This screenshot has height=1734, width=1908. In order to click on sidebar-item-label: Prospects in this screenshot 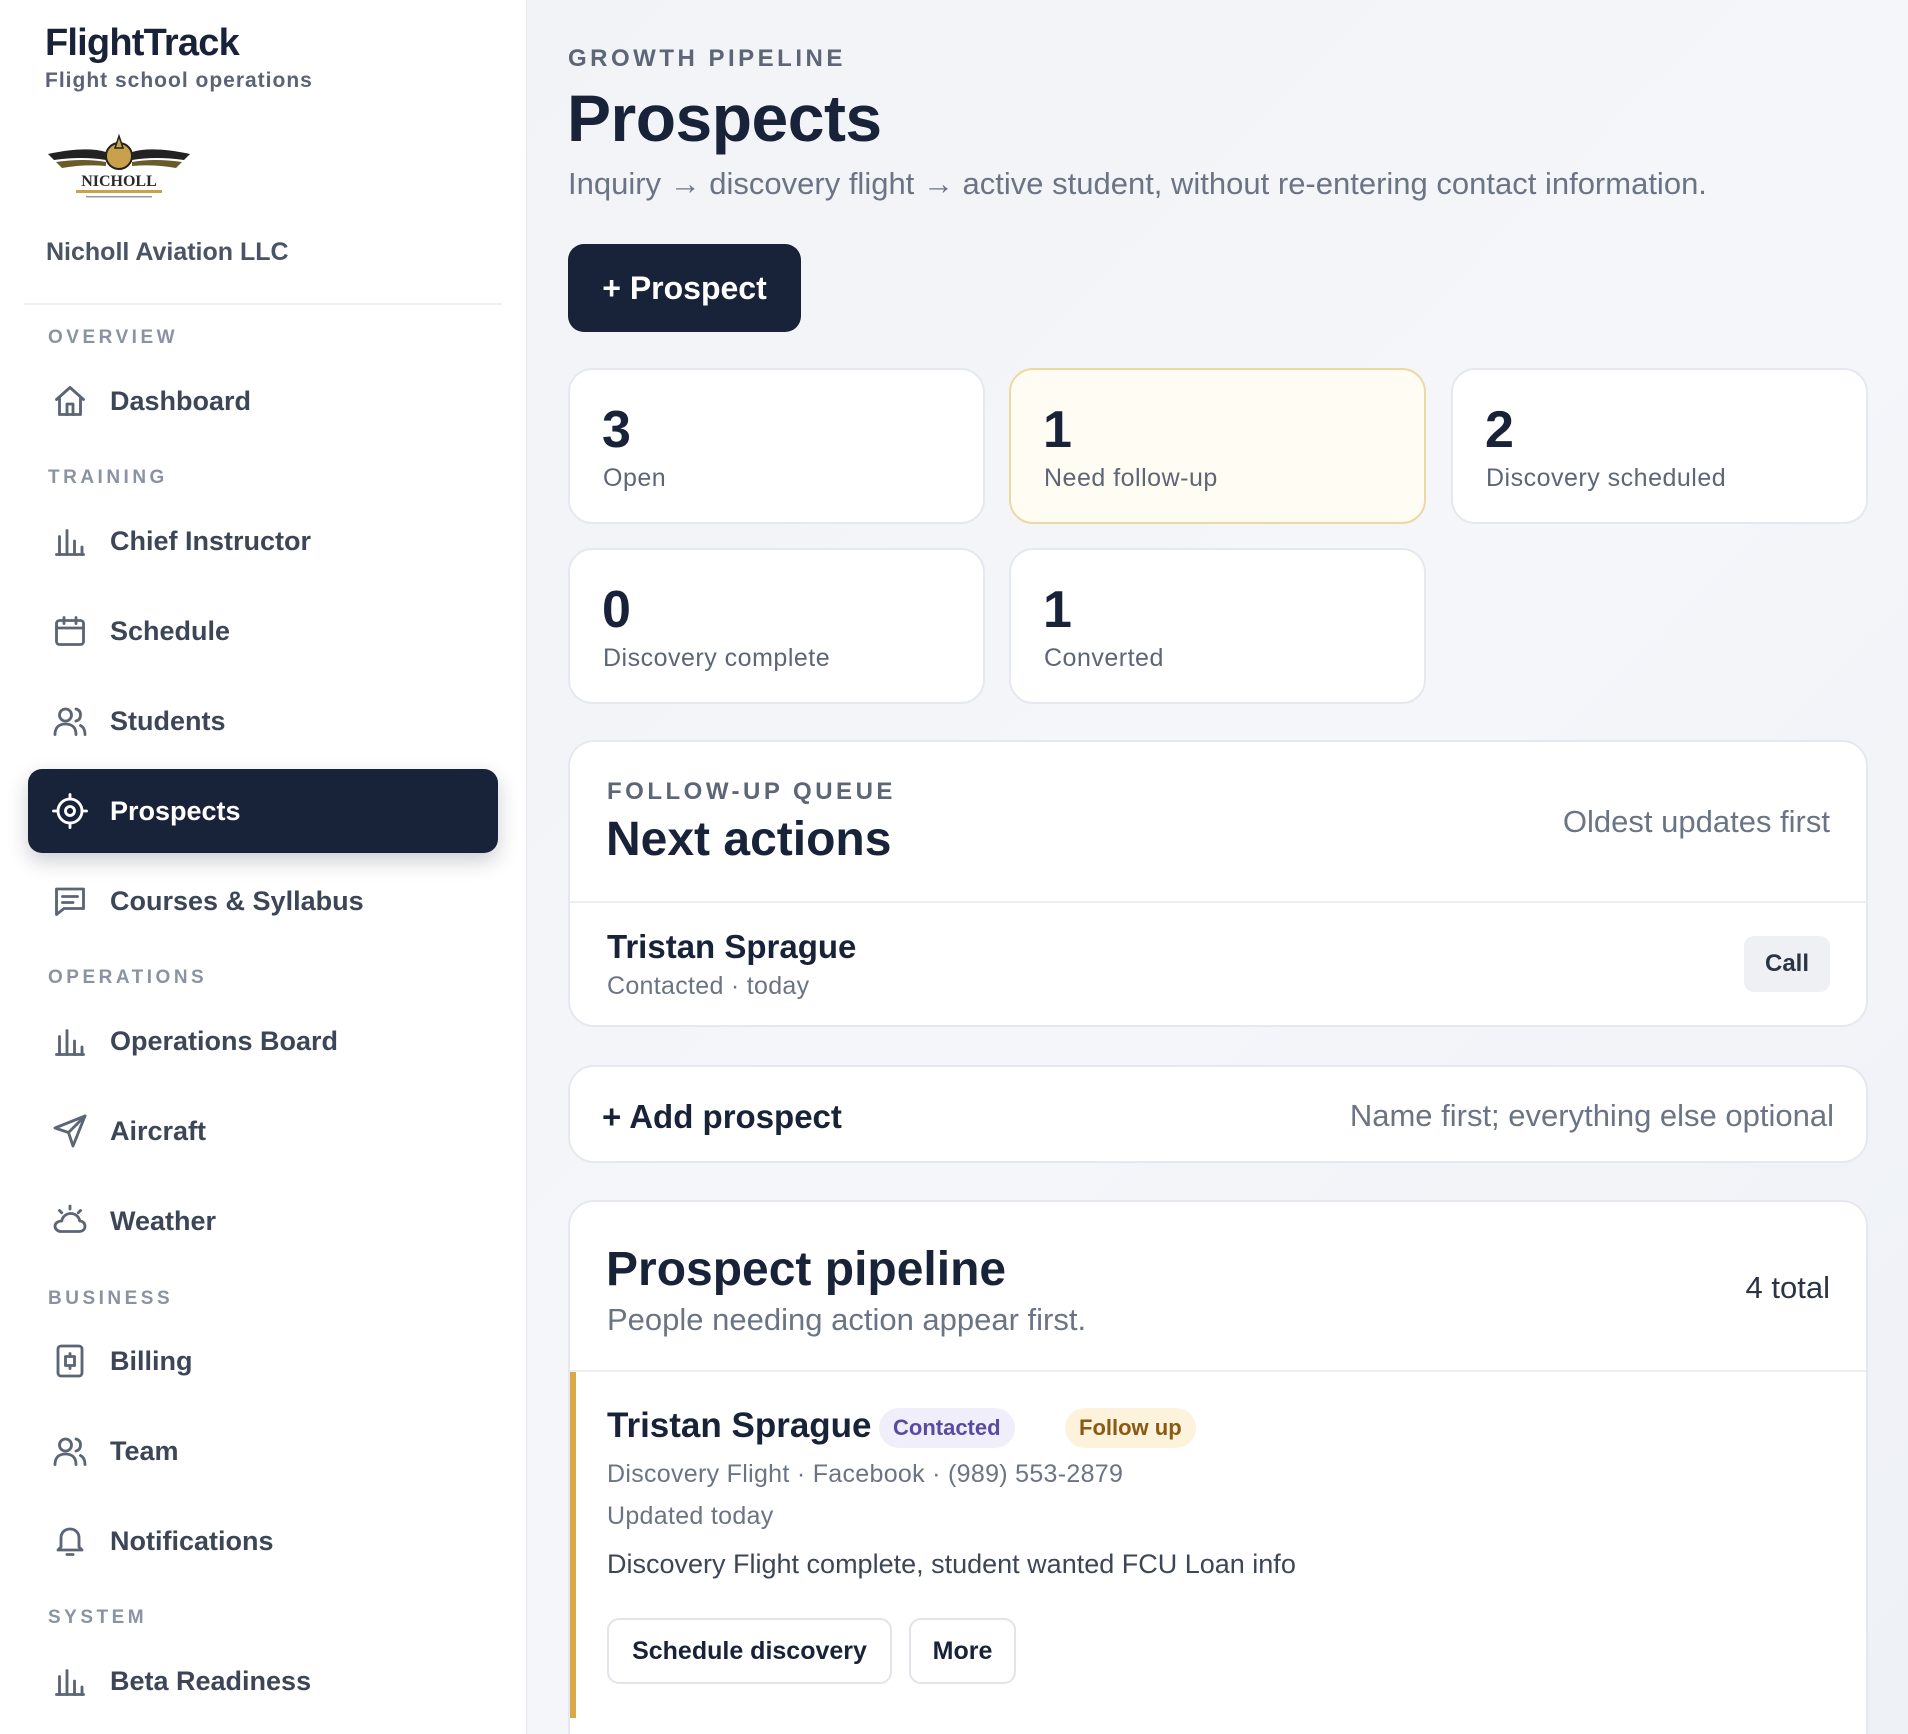, I will do `click(175, 810)`.